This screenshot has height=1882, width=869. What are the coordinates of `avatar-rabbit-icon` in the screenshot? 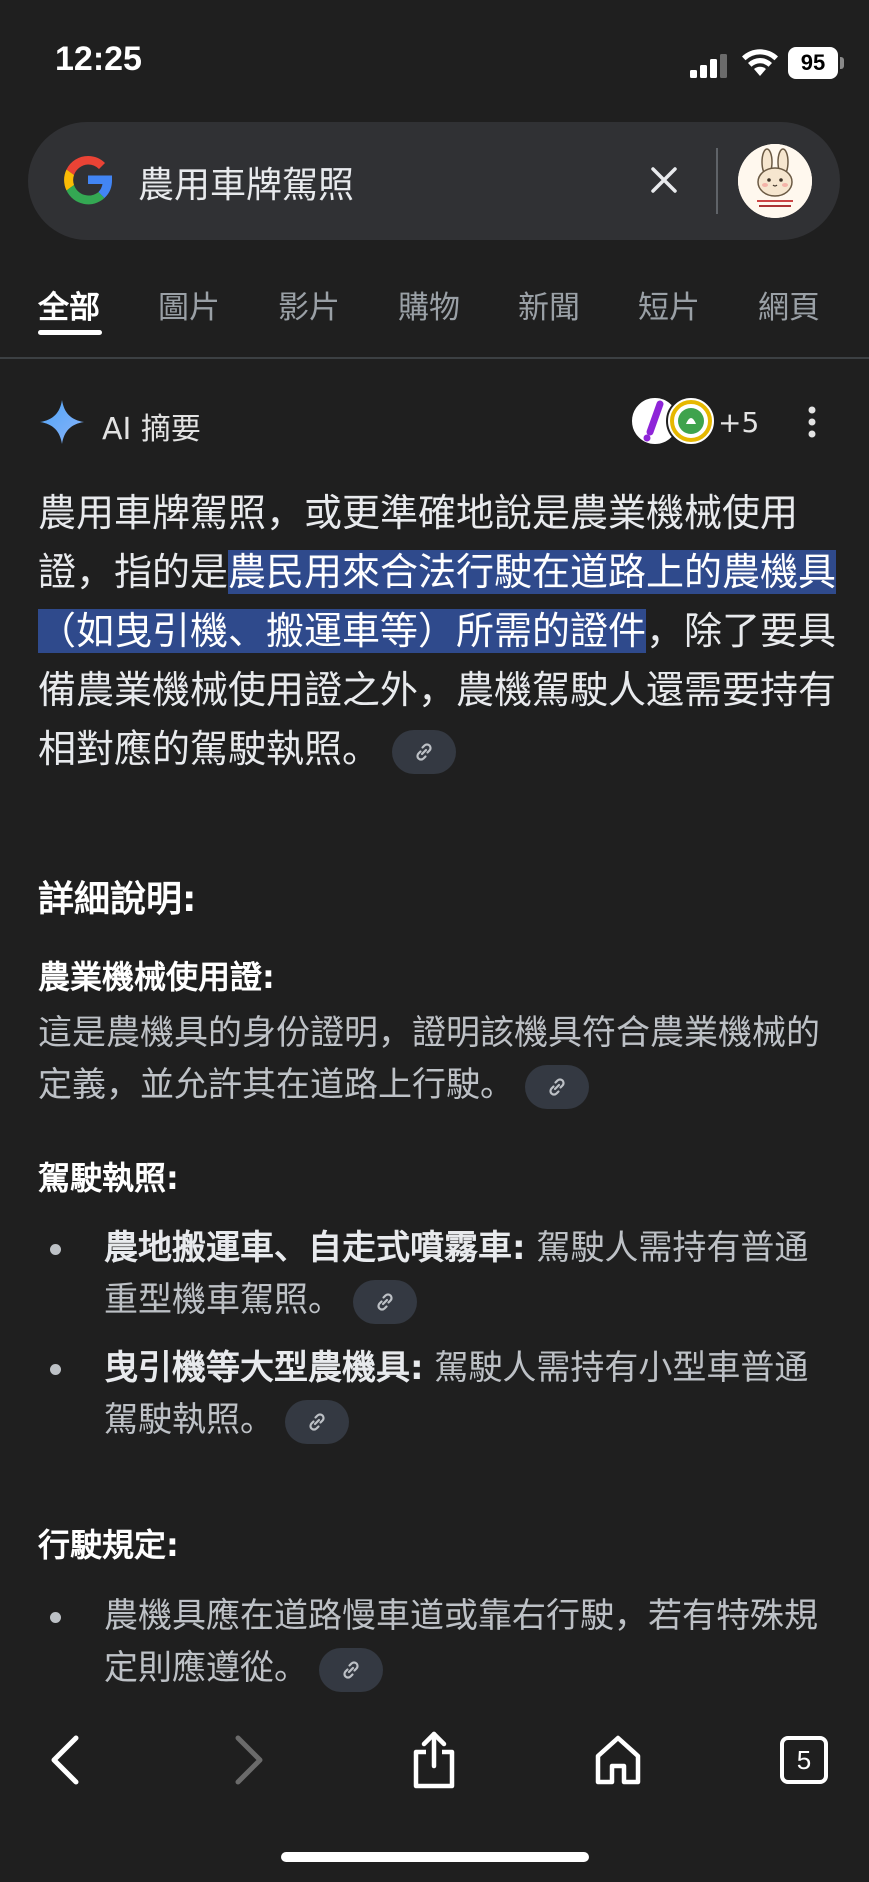 It's located at (775, 181).